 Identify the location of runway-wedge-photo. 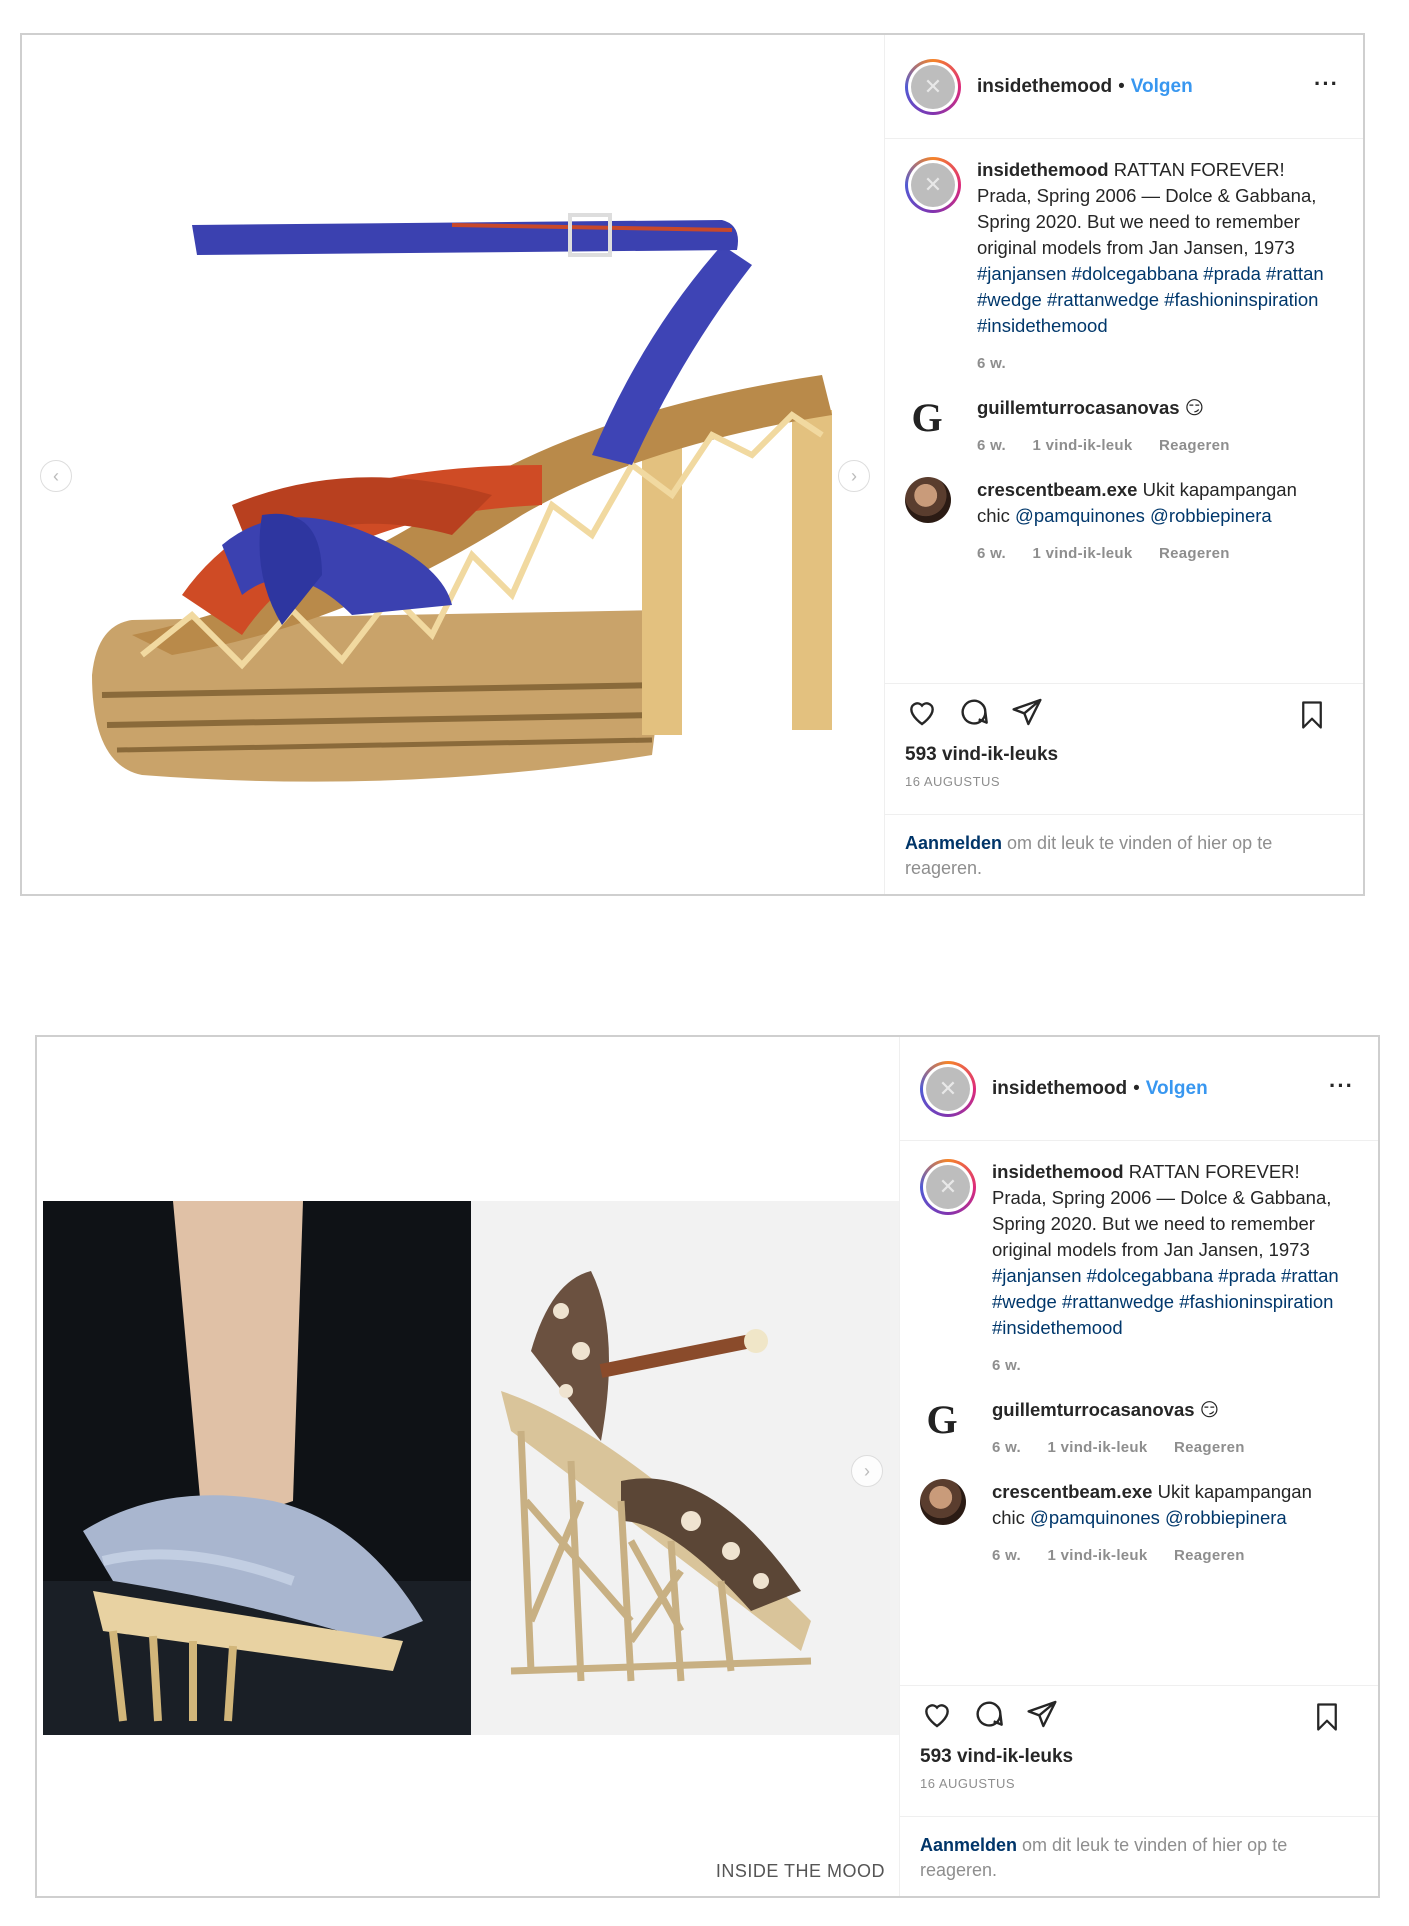
(257, 1468).